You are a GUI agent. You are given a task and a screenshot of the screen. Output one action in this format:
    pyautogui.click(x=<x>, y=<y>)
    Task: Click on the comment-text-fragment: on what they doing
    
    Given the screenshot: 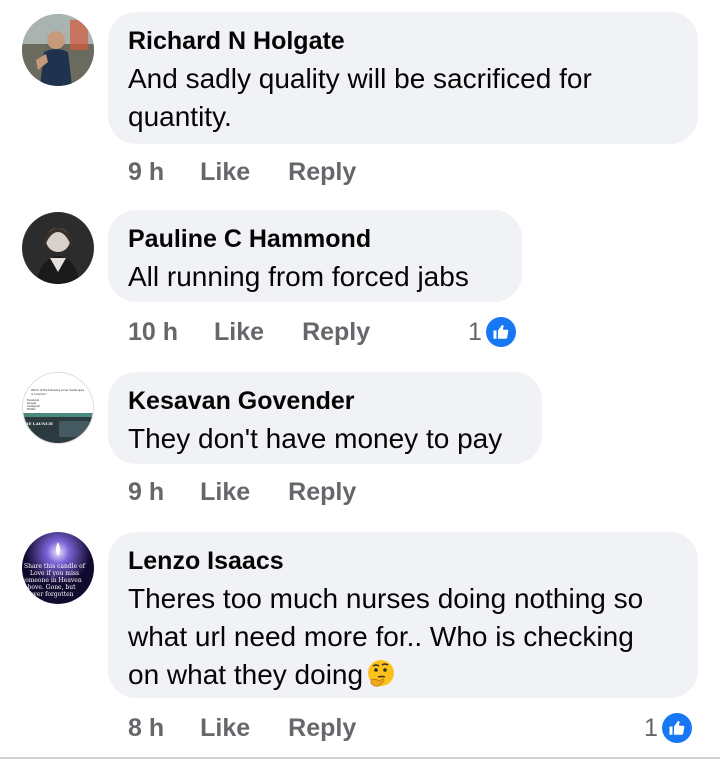 What is the action you would take?
    pyautogui.click(x=246, y=674)
    